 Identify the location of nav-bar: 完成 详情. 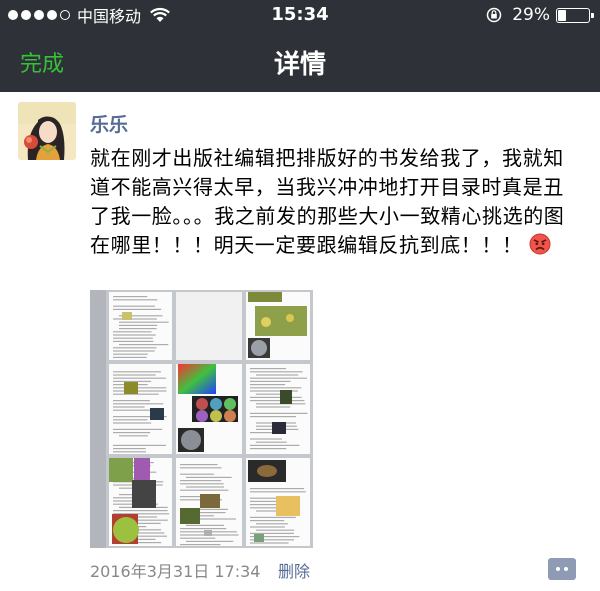
(300, 61).